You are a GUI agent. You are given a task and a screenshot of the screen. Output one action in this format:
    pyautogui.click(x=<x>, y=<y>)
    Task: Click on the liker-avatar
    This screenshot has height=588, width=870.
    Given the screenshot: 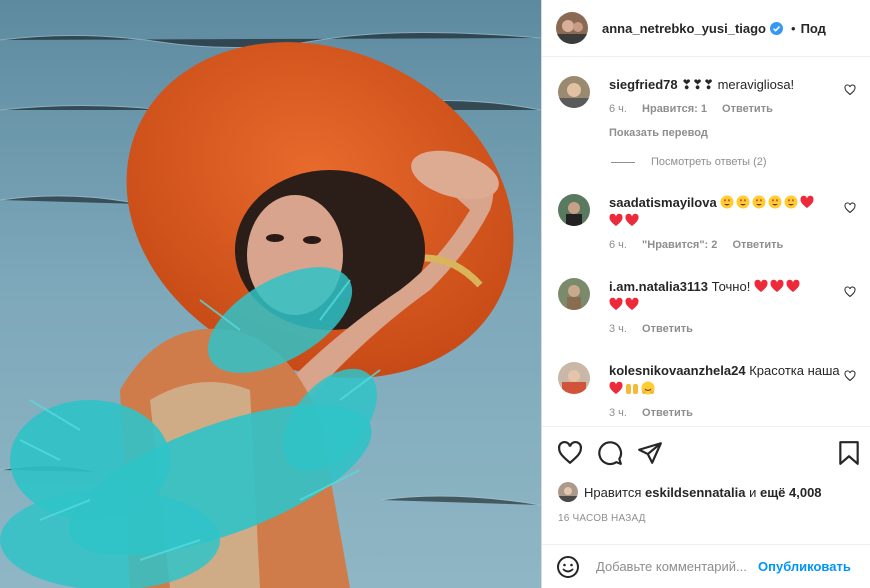 What is the action you would take?
    pyautogui.click(x=568, y=492)
    